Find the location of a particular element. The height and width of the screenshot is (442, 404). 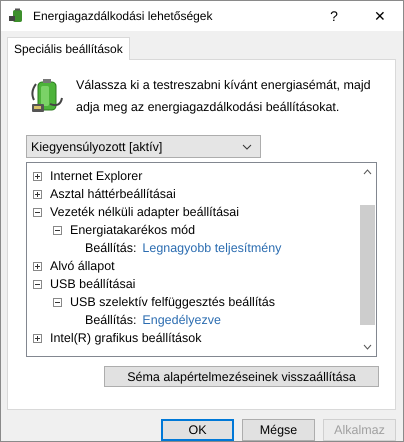

restore-defaults-button: Séma alapértelmezéseinek visszaállítása is located at coordinates (241, 376).